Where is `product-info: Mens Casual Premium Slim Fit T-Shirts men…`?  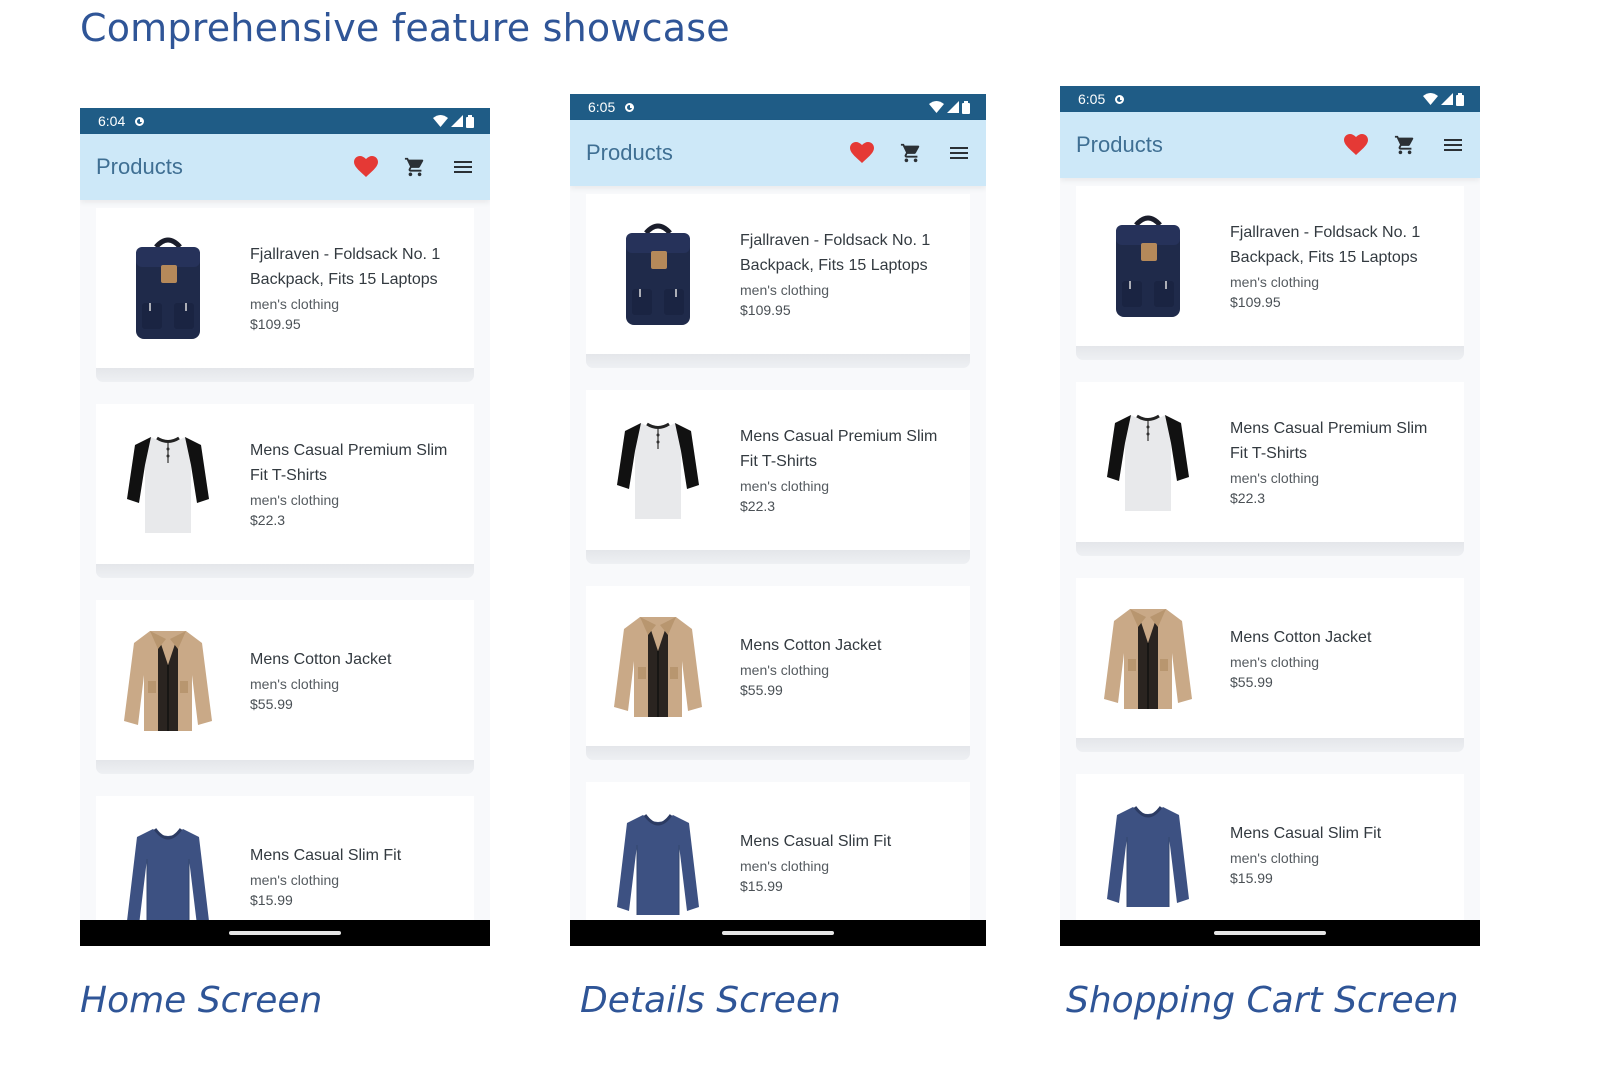 product-info: Mens Casual Premium Slim Fit T-Shirts men… is located at coordinates (838, 470).